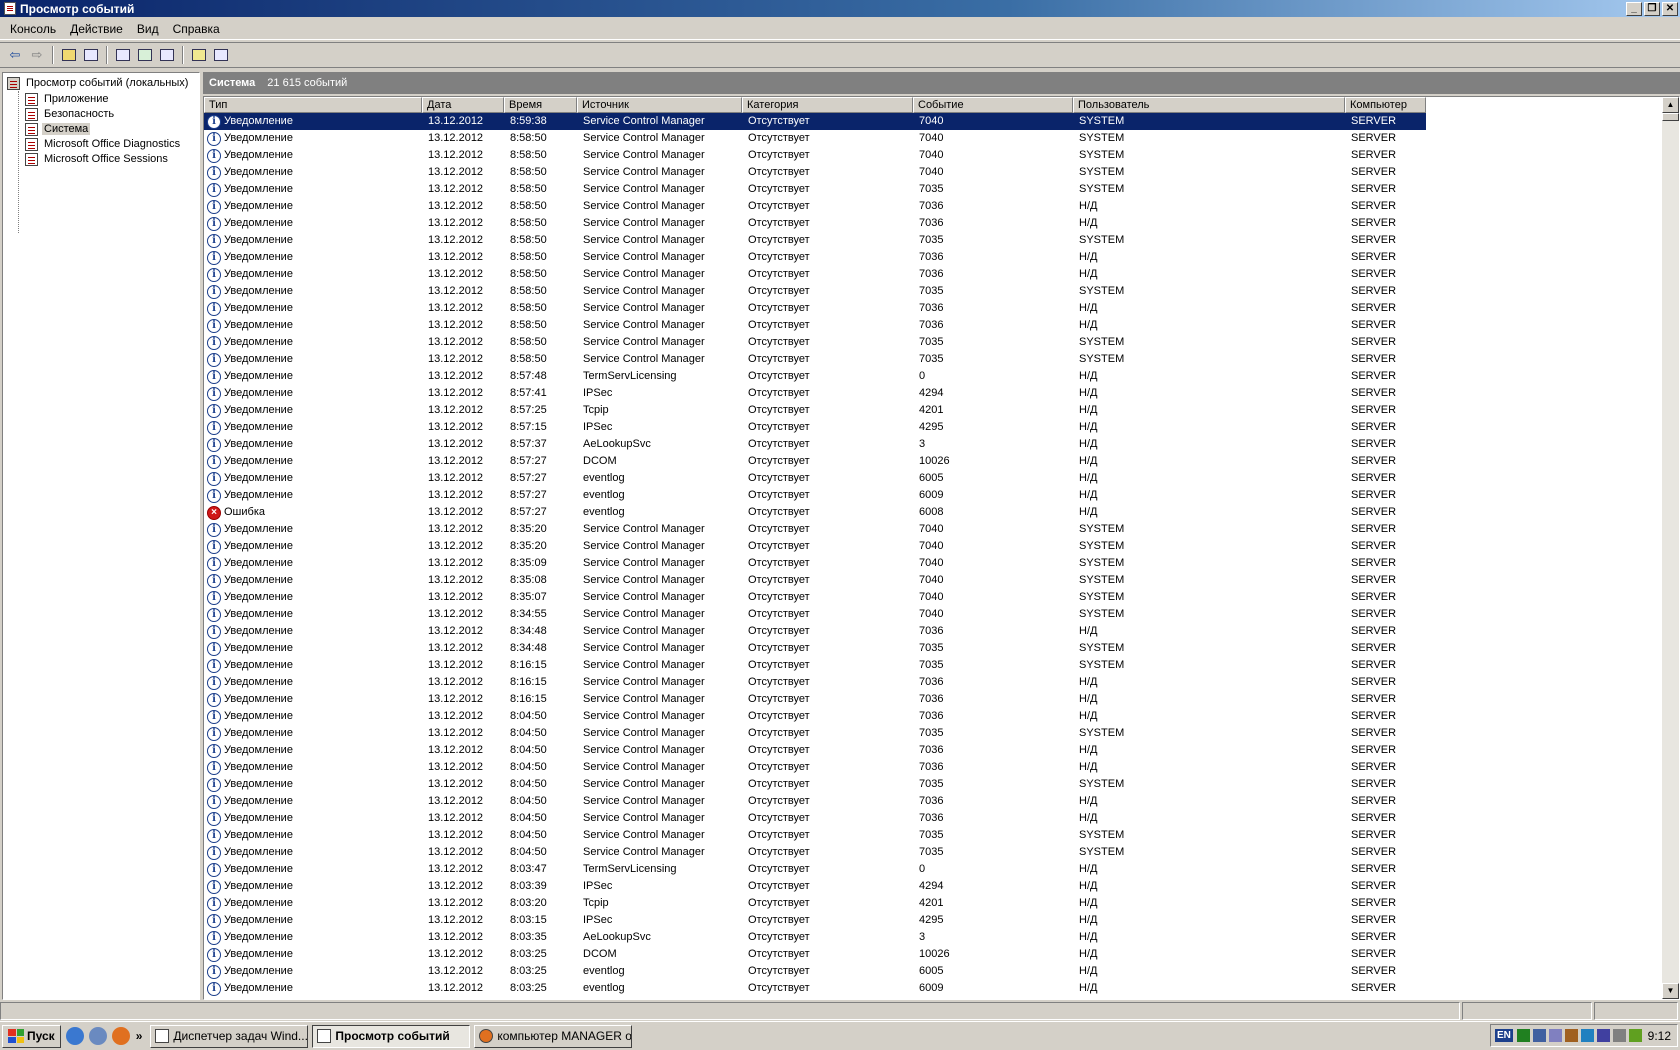  Describe the element at coordinates (1670, 8) in the screenshot. I see `close-button: ✕` at that location.